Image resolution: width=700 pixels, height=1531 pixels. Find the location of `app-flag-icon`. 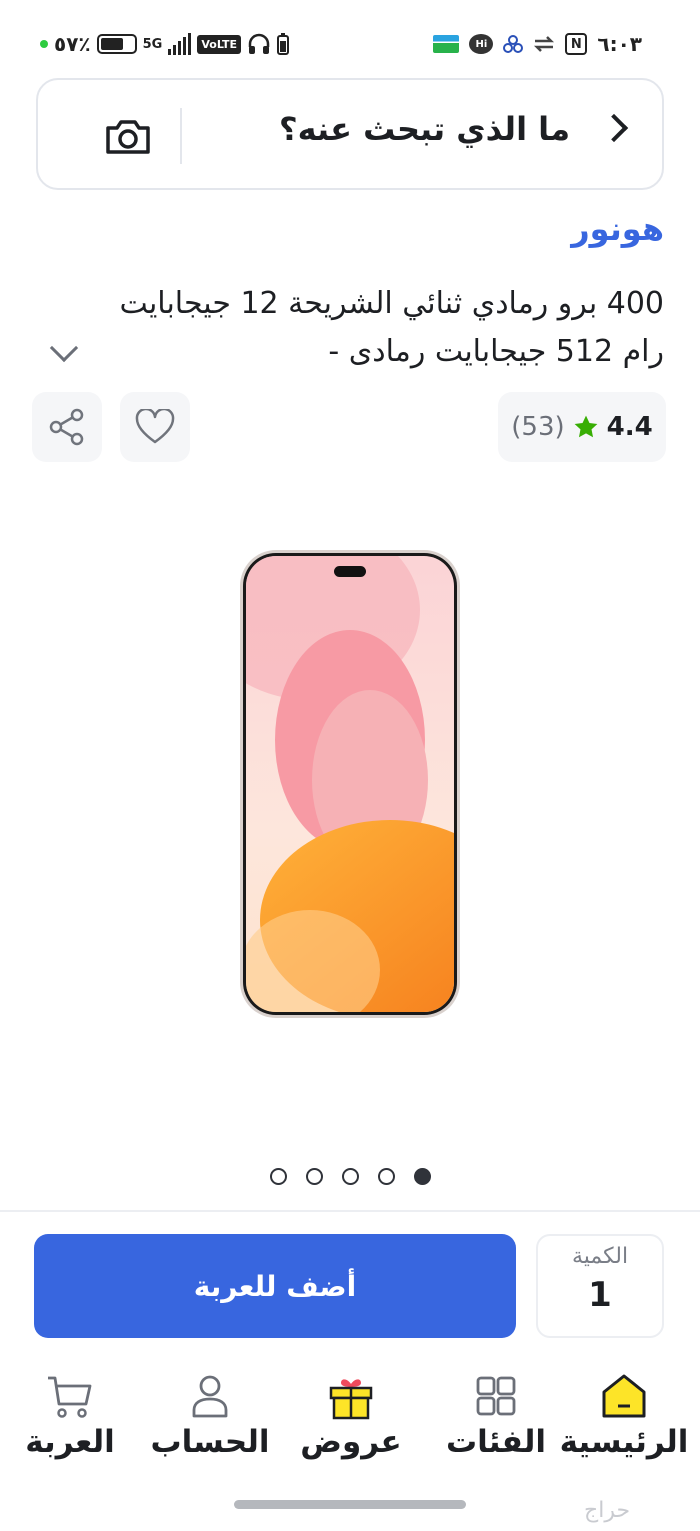

app-flag-icon is located at coordinates (446, 44).